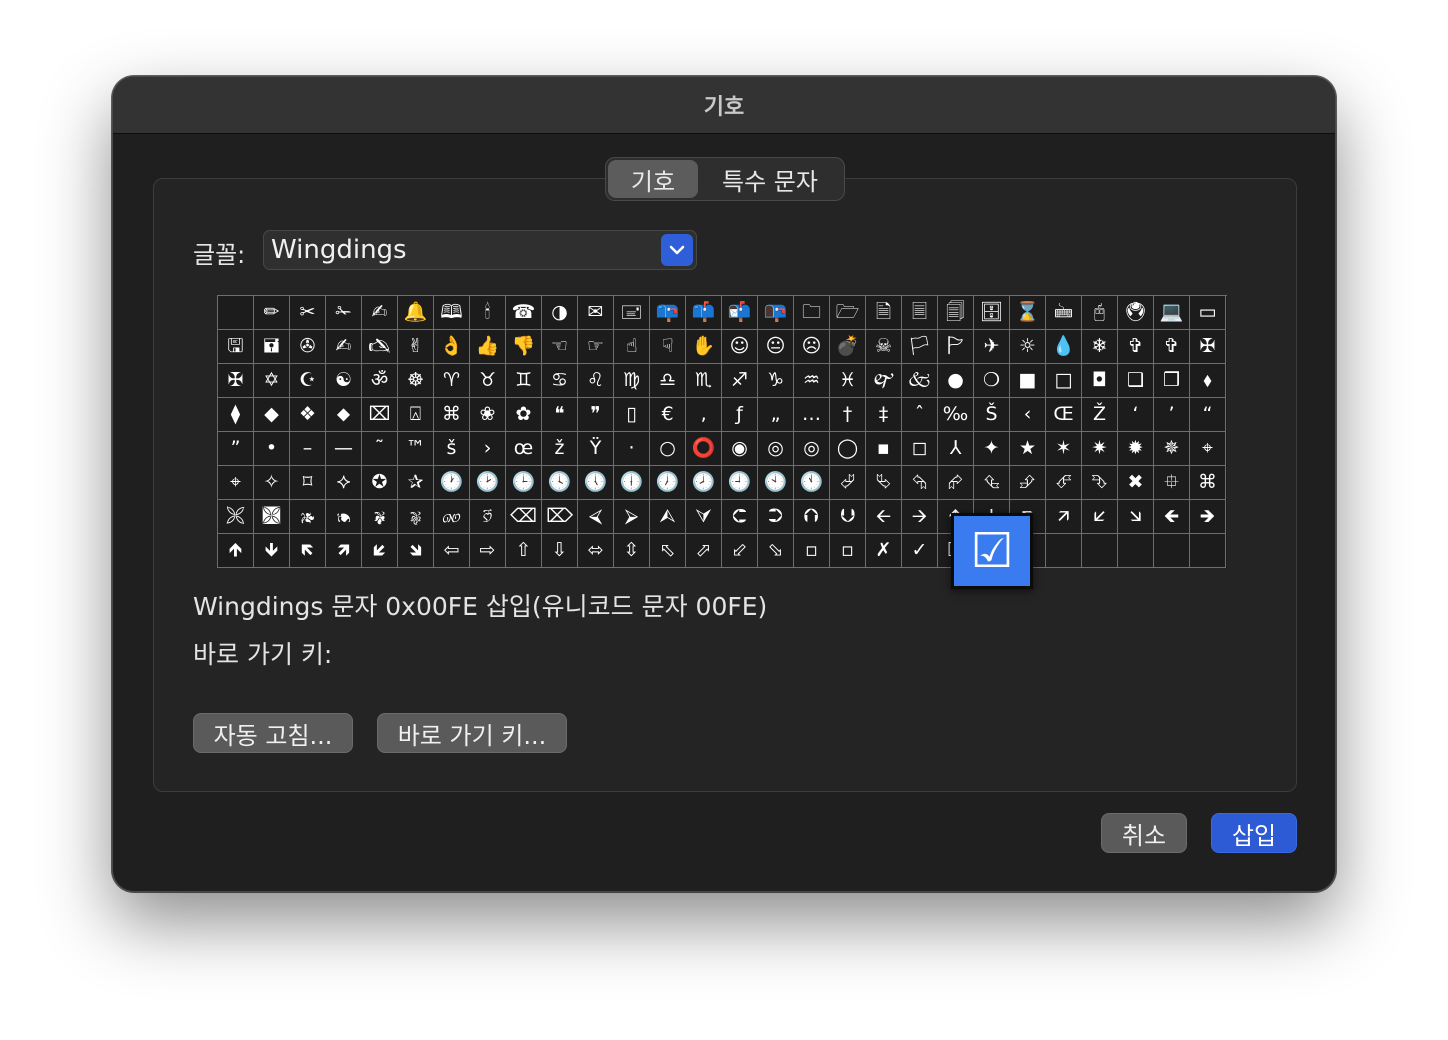 The height and width of the screenshot is (1040, 1448). What do you see at coordinates (1172, 381) in the screenshot?
I see `symbol-cell: ❒` at bounding box center [1172, 381].